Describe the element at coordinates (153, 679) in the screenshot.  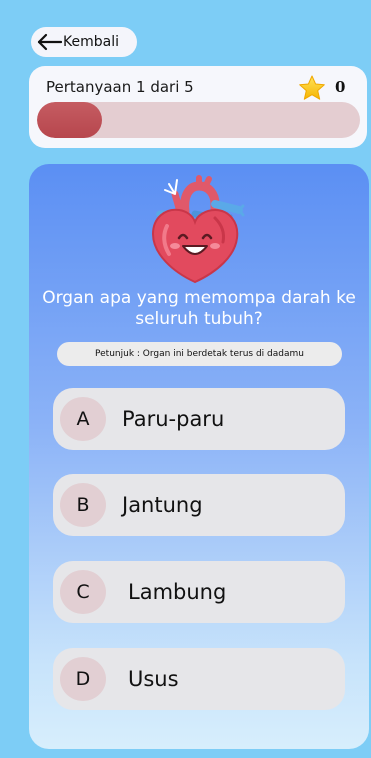
I see `option-label: Usus` at that location.